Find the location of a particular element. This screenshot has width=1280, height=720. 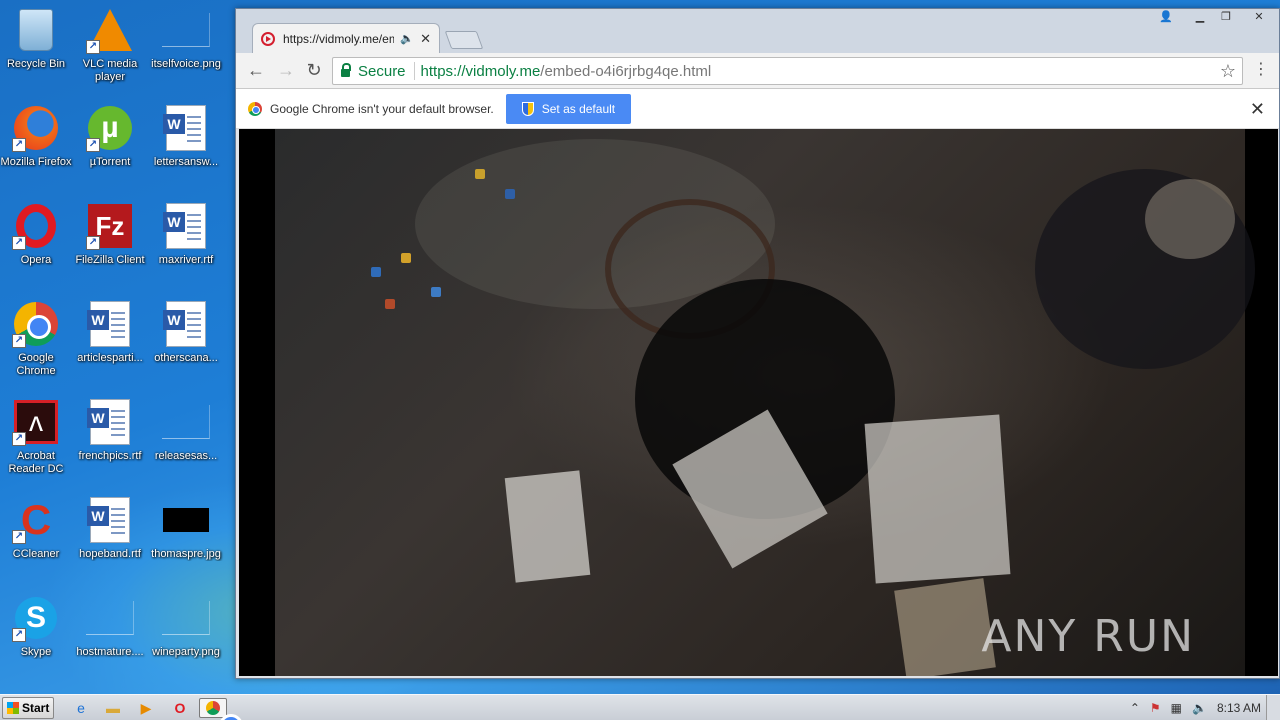

desktop-icon-frenchpics: frenchpics.rtf is located at coordinates (110, 430).